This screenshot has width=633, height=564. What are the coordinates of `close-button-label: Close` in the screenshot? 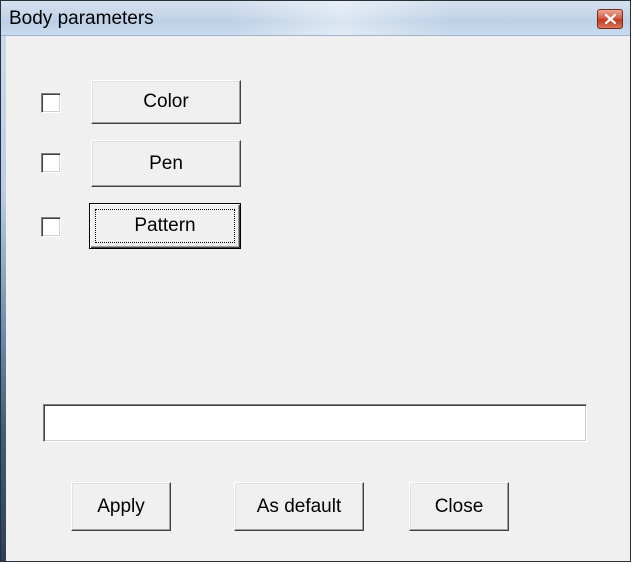 It's located at (459, 506).